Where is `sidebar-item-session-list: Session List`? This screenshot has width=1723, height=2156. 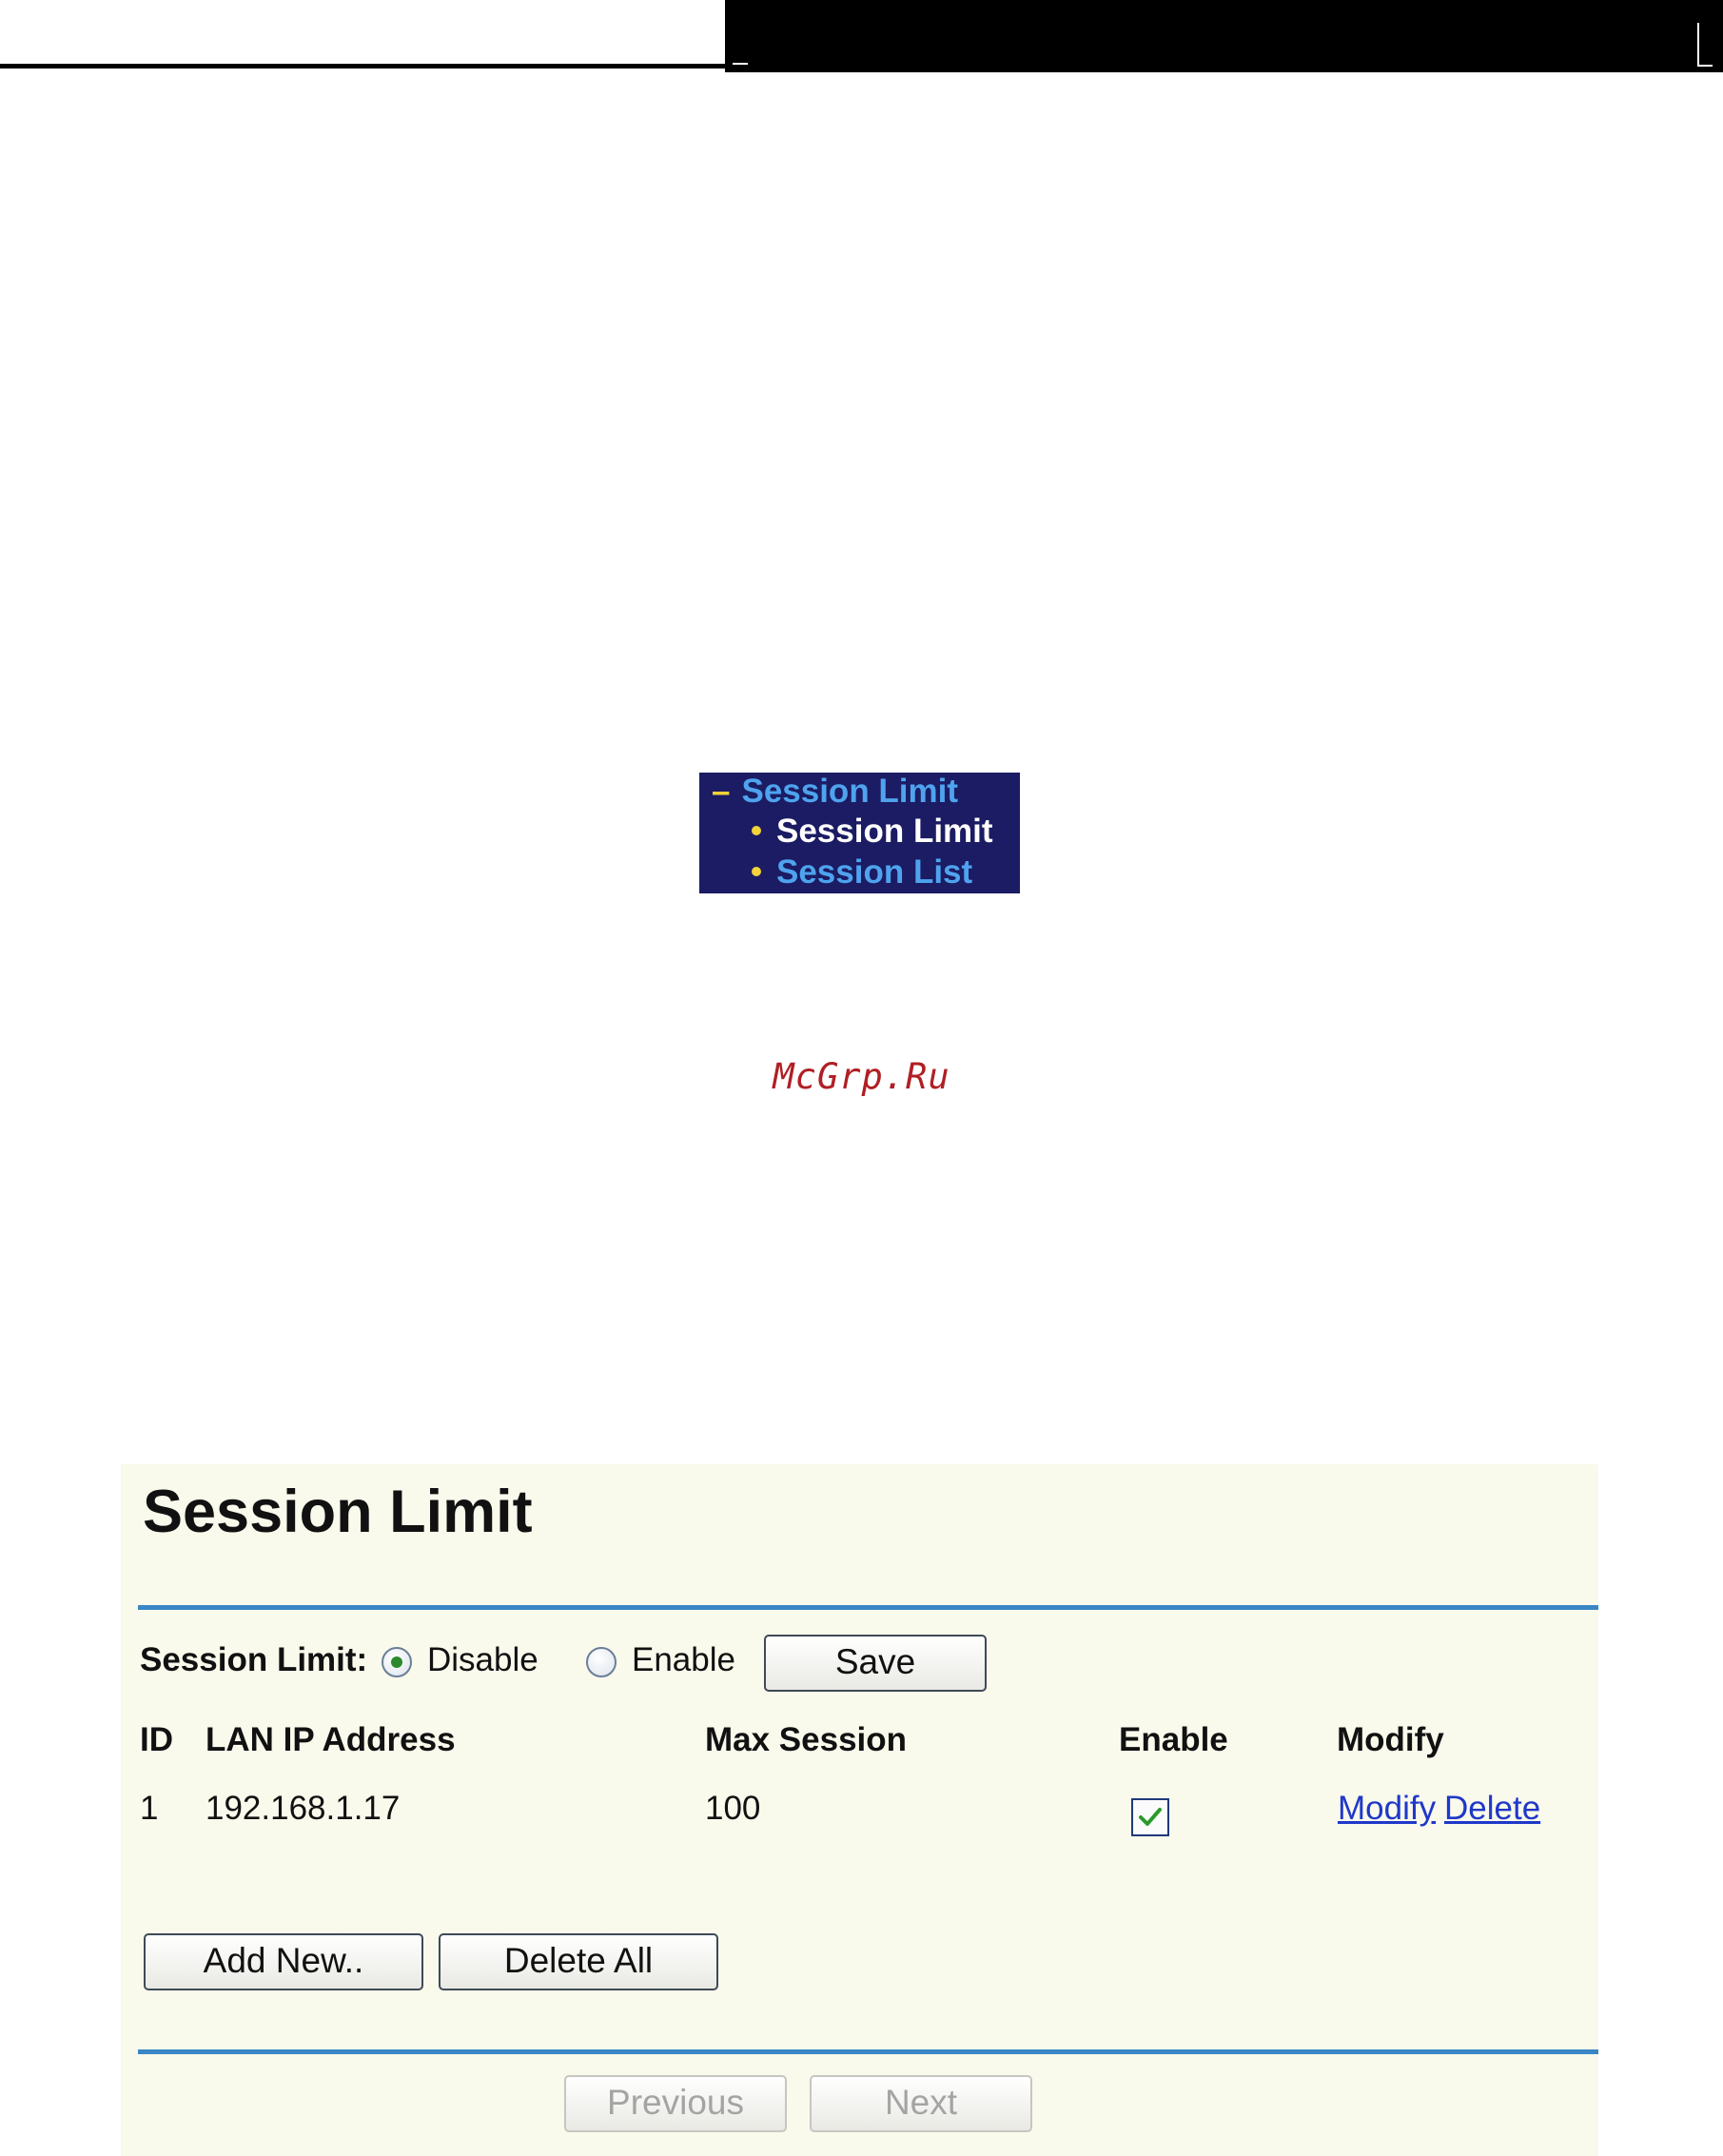
sidebar-item-session-list: Session List is located at coordinates (862, 872).